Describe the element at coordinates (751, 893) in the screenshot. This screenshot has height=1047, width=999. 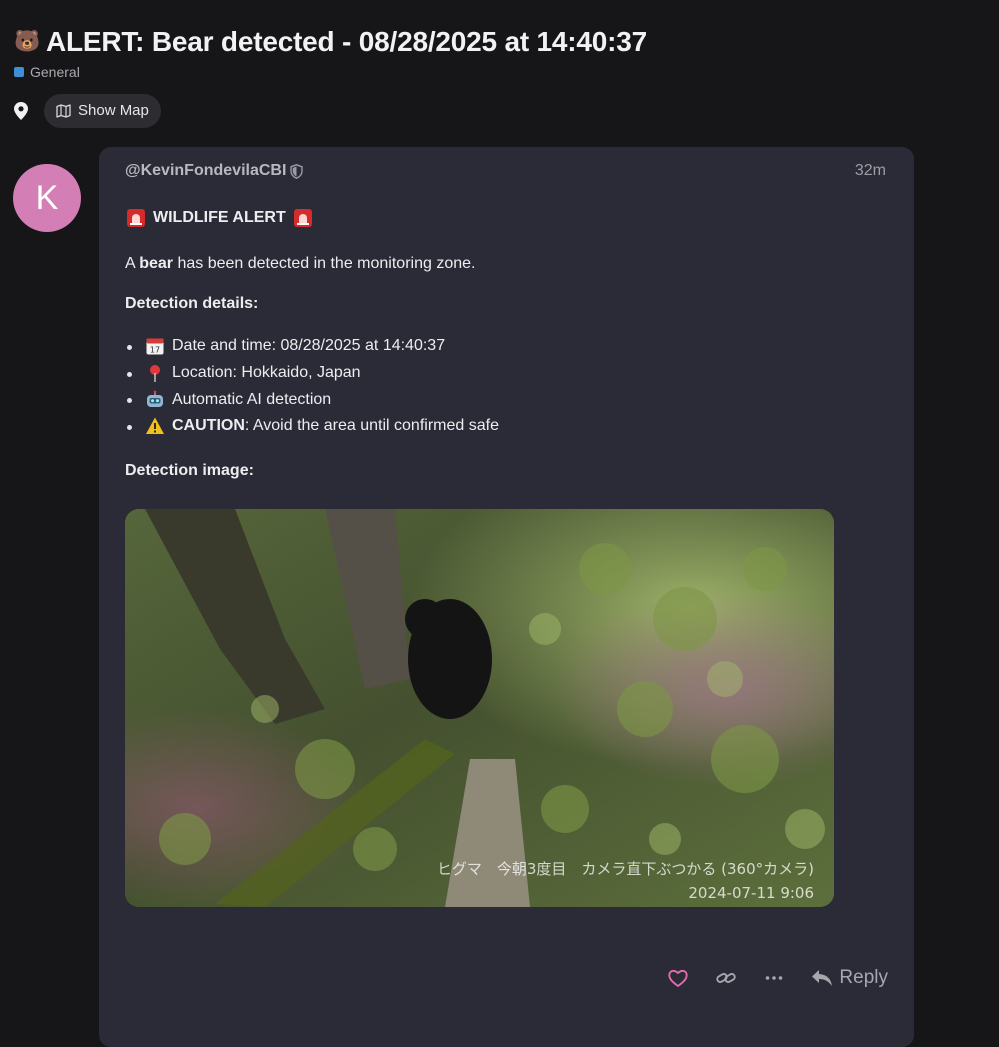
I see `photo-timestamp: 2024-07-11 9:06` at that location.